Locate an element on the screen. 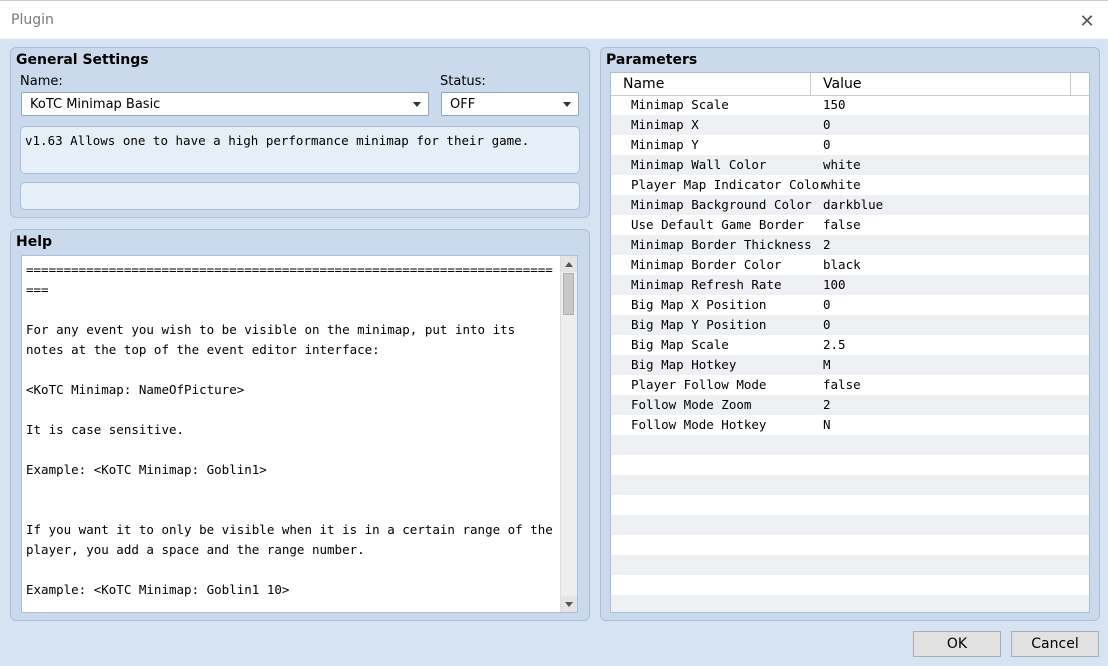 The height and width of the screenshot is (666, 1108). ok-button: OK is located at coordinates (957, 644).